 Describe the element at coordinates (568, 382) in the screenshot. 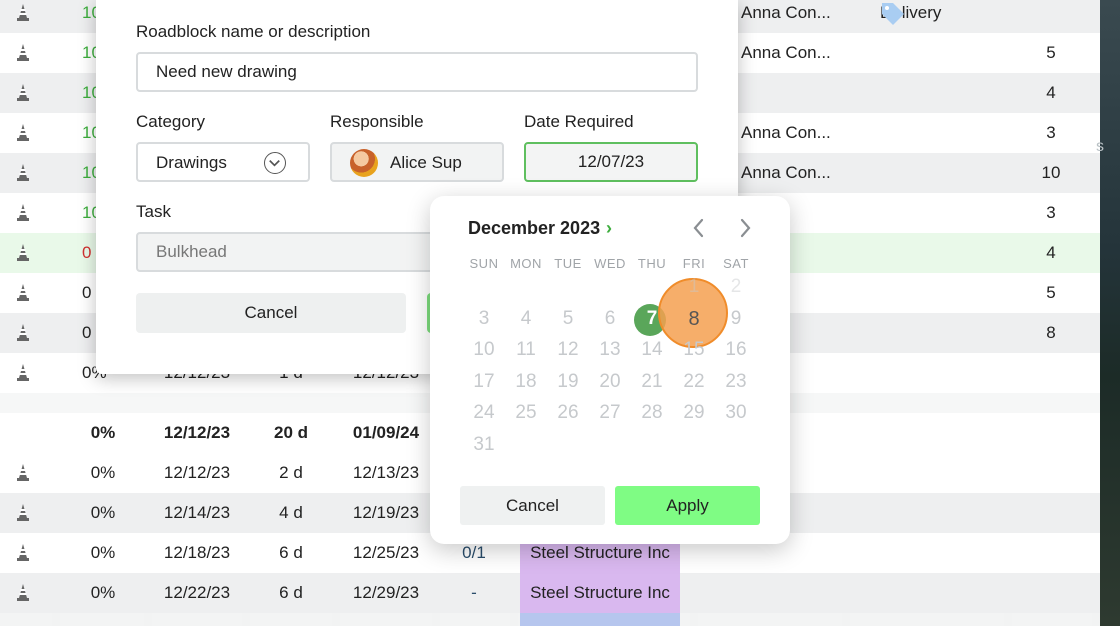

I see `calendar-day: 19` at that location.